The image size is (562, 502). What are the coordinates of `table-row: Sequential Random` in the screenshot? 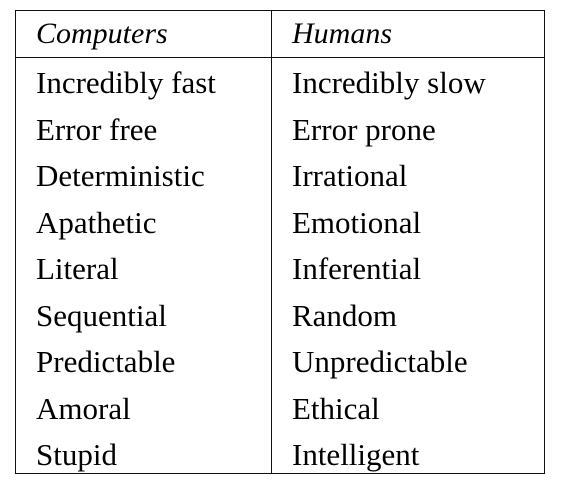 It's located at (280, 317).